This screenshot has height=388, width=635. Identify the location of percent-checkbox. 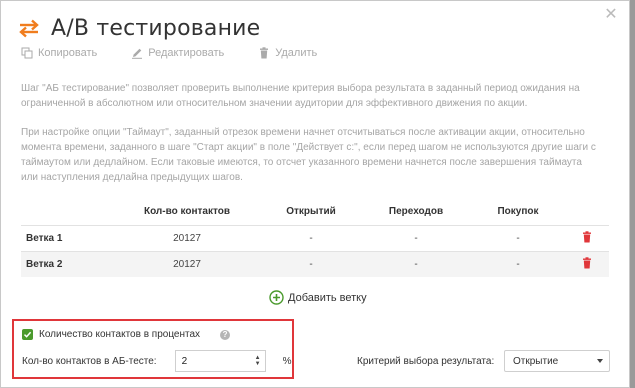
(27, 334).